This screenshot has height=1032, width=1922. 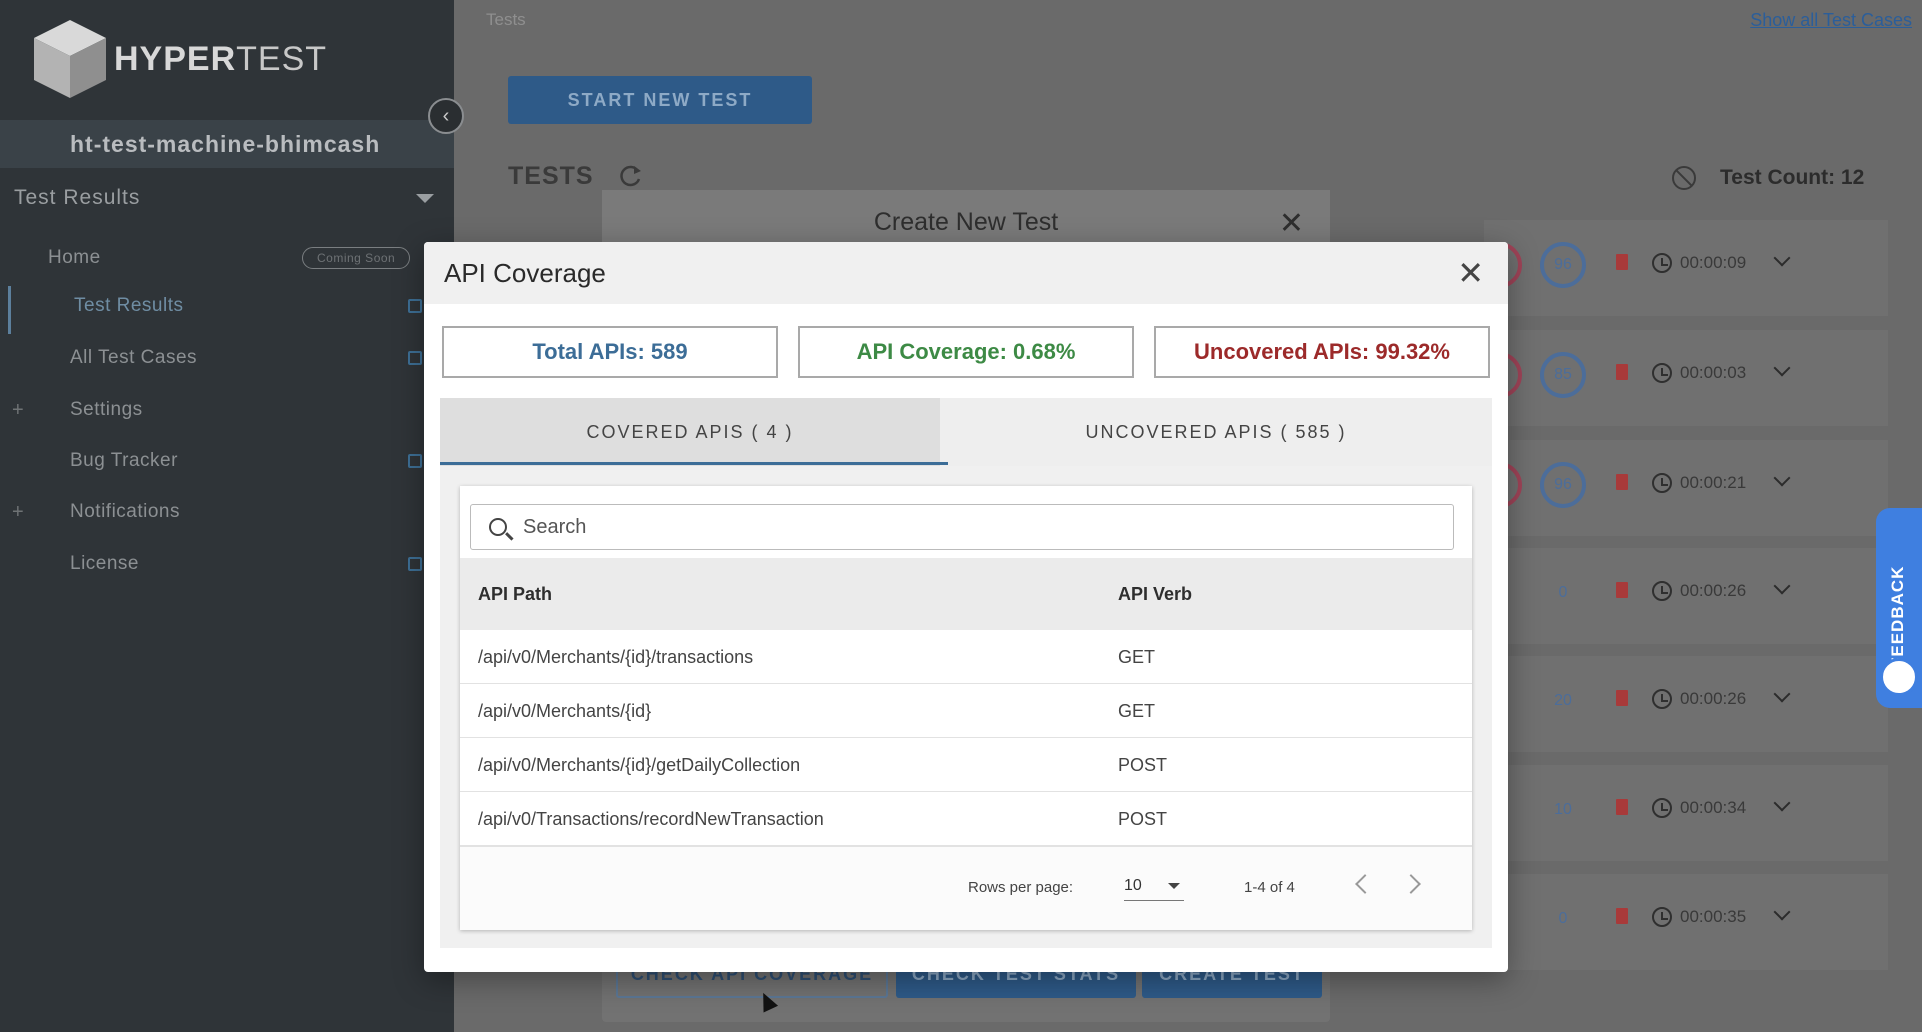 What do you see at coordinates (1899, 677) in the screenshot?
I see `feedback-emoji-icon` at bounding box center [1899, 677].